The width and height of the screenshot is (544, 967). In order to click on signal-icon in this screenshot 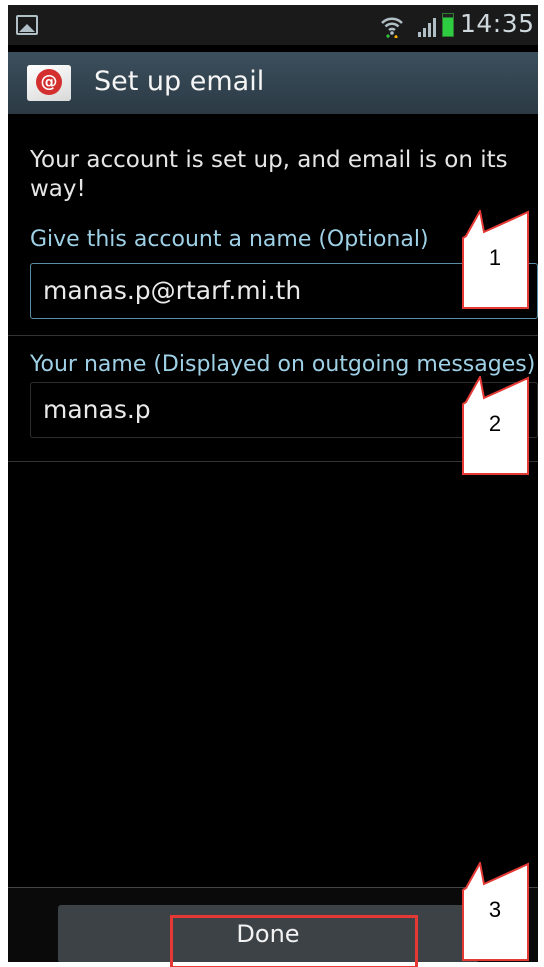, I will do `click(427, 27)`.